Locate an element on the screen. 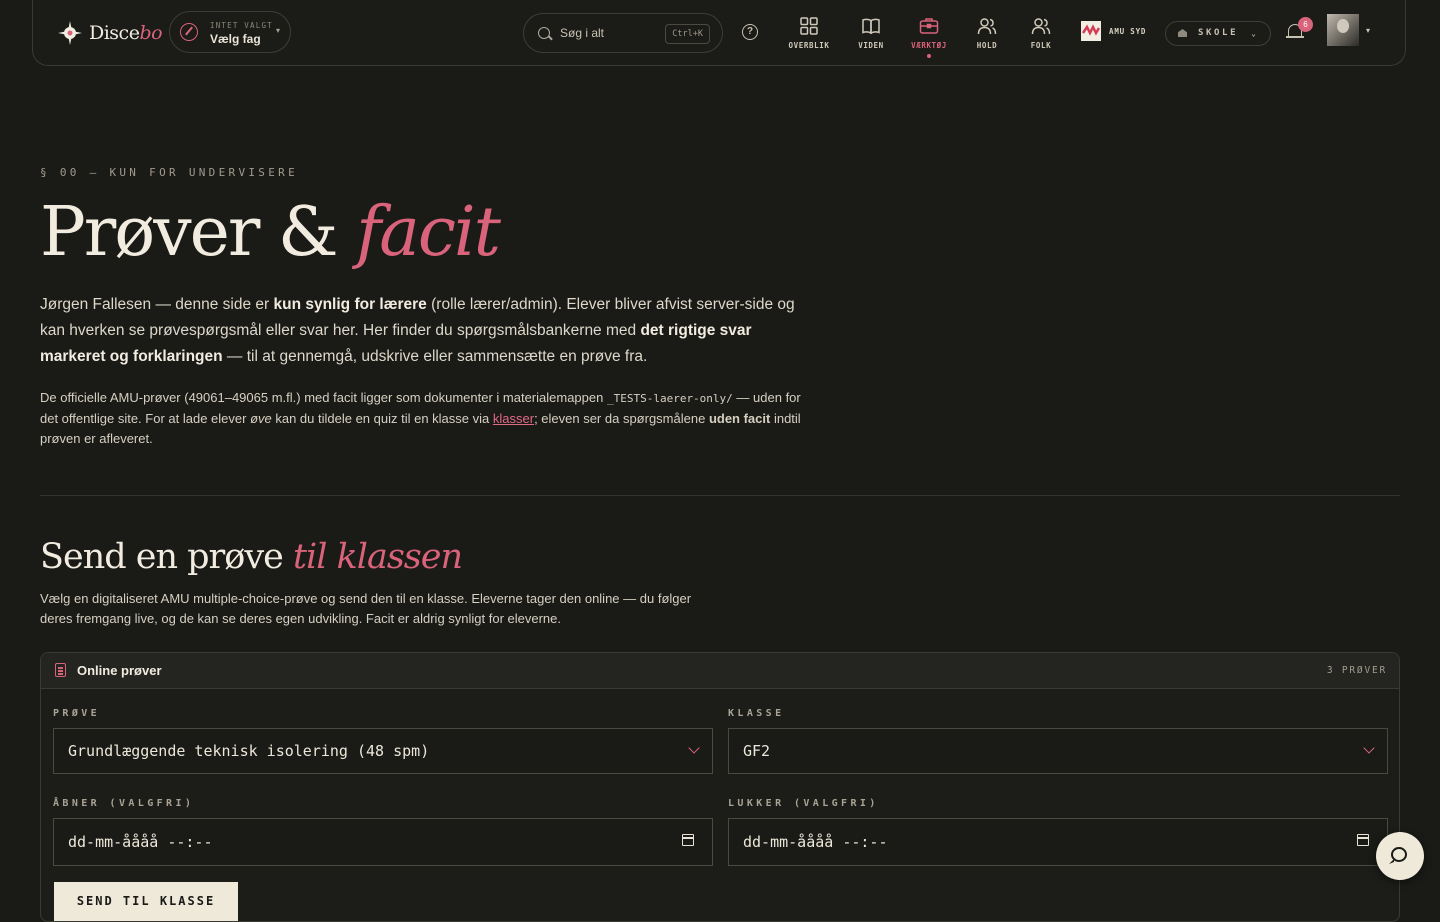 The image size is (1440, 922). test-select: Grundlæggende teknisk isolering (48 spm) is located at coordinates (383, 751).